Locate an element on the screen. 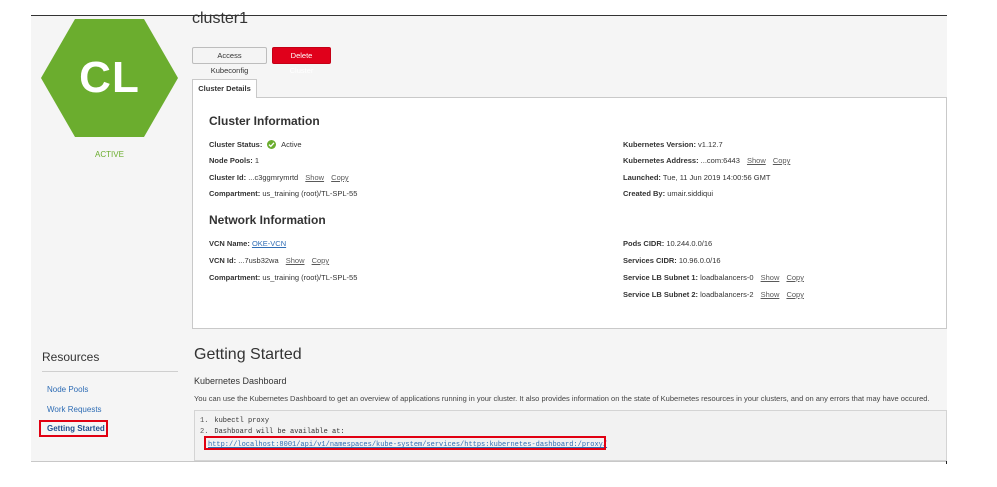  created-by-row: Created By: umair.siddiqui is located at coordinates (668, 193).